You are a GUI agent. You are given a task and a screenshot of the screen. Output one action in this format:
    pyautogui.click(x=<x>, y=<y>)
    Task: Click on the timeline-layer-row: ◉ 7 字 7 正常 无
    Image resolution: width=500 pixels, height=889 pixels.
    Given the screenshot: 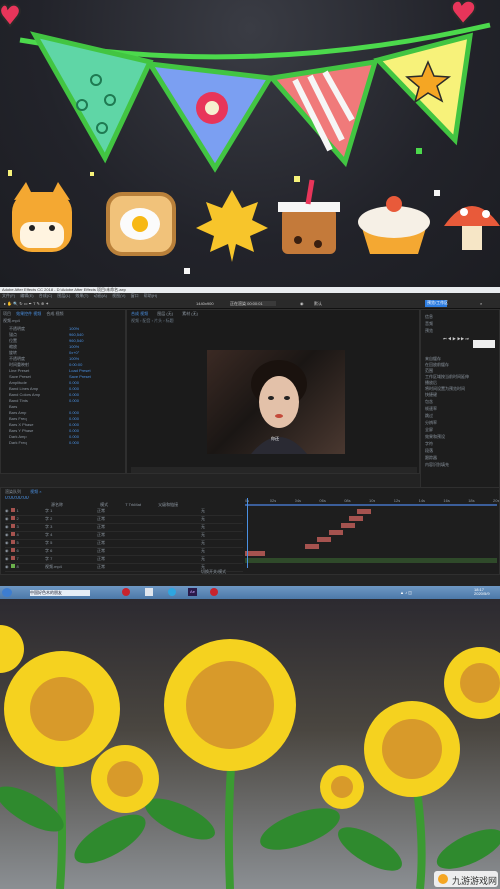 What is the action you would take?
    pyautogui.click(x=124, y=560)
    